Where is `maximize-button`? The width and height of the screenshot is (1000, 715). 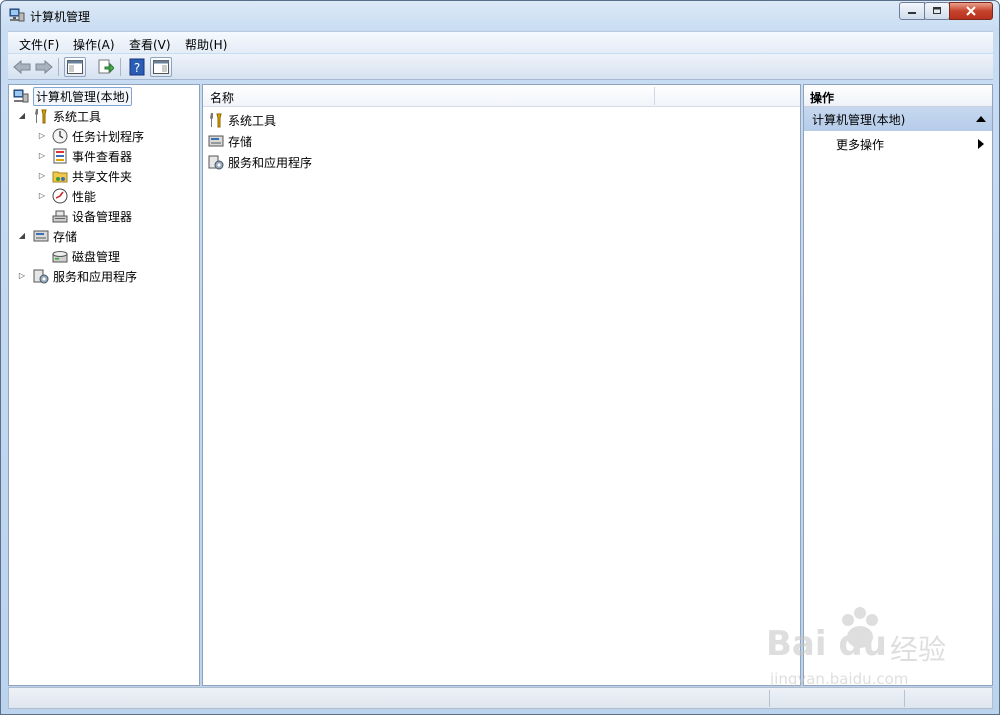 maximize-button is located at coordinates (937, 11).